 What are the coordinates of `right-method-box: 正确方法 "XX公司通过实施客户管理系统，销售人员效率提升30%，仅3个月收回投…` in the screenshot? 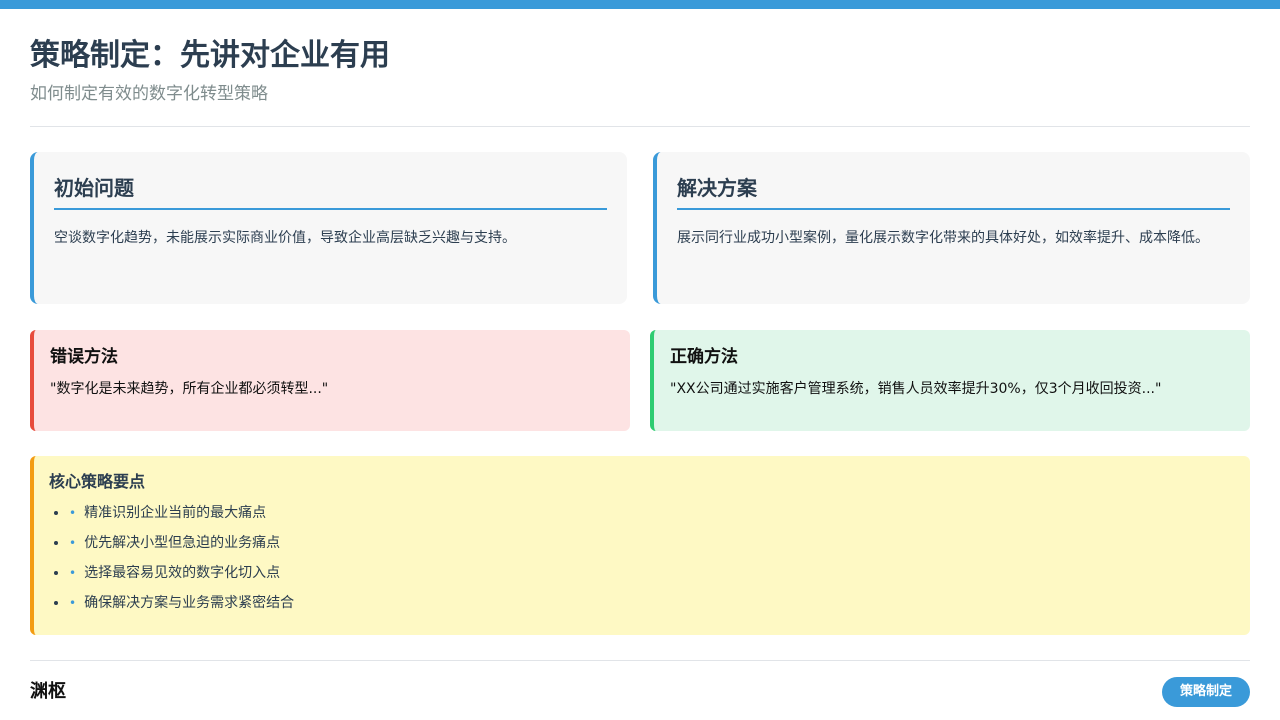 It's located at (950, 380).